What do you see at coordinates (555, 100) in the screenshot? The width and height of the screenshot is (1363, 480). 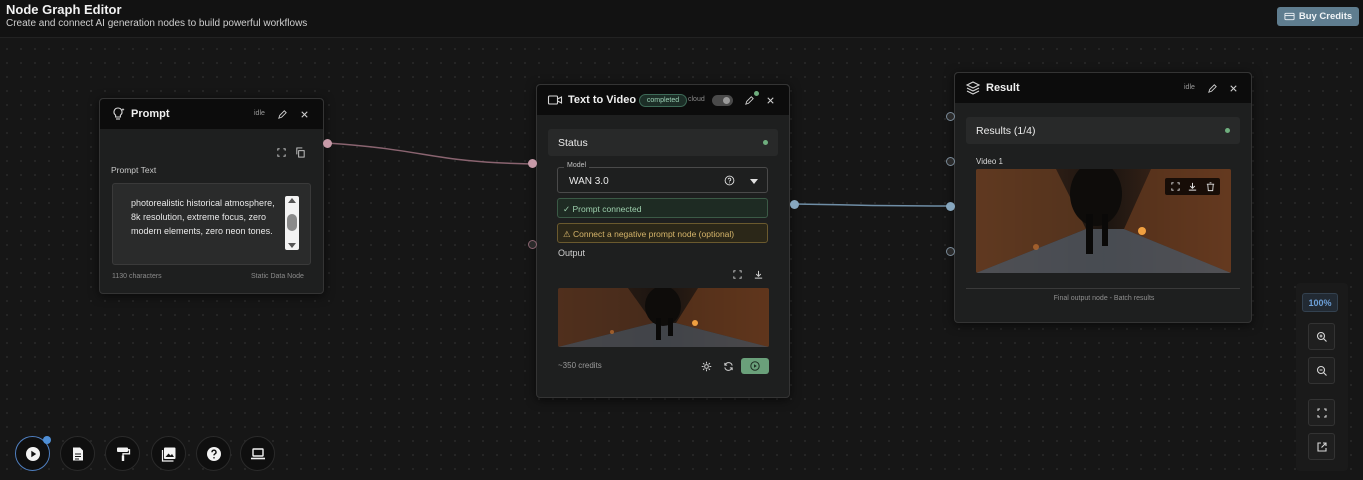 I see `video-camera-icon` at bounding box center [555, 100].